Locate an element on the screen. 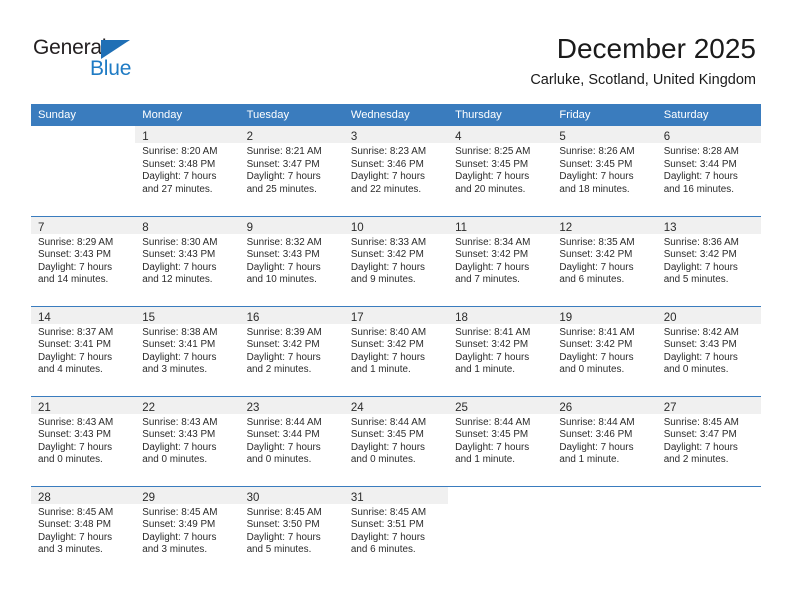  day-number-band: 16 is located at coordinates (291, 315).